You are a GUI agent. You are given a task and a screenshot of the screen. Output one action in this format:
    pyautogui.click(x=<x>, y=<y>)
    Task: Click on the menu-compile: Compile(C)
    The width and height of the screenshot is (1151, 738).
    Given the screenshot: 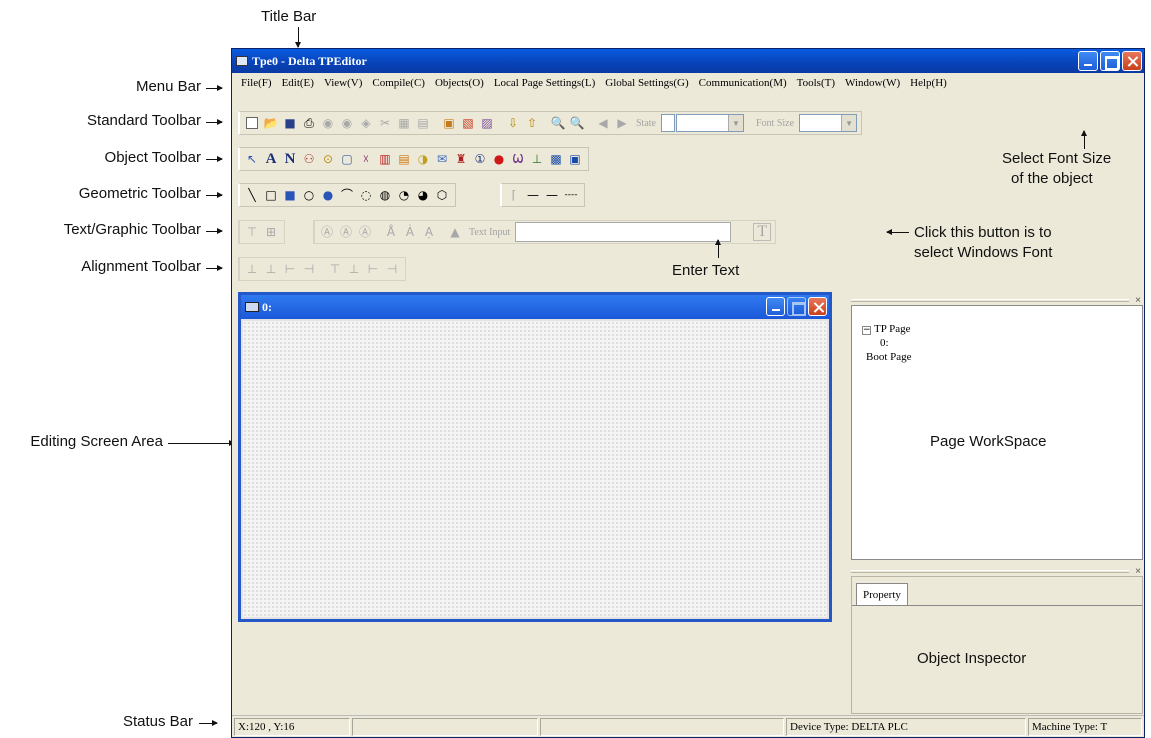 What is the action you would take?
    pyautogui.click(x=400, y=83)
    